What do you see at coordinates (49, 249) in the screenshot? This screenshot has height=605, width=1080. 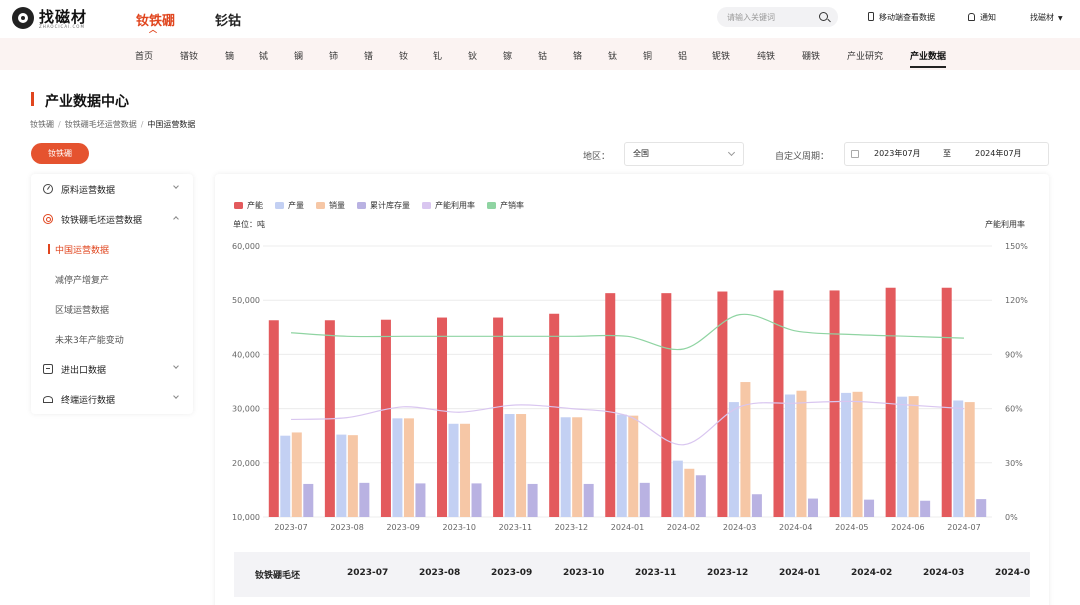 I see `active-marker` at bounding box center [49, 249].